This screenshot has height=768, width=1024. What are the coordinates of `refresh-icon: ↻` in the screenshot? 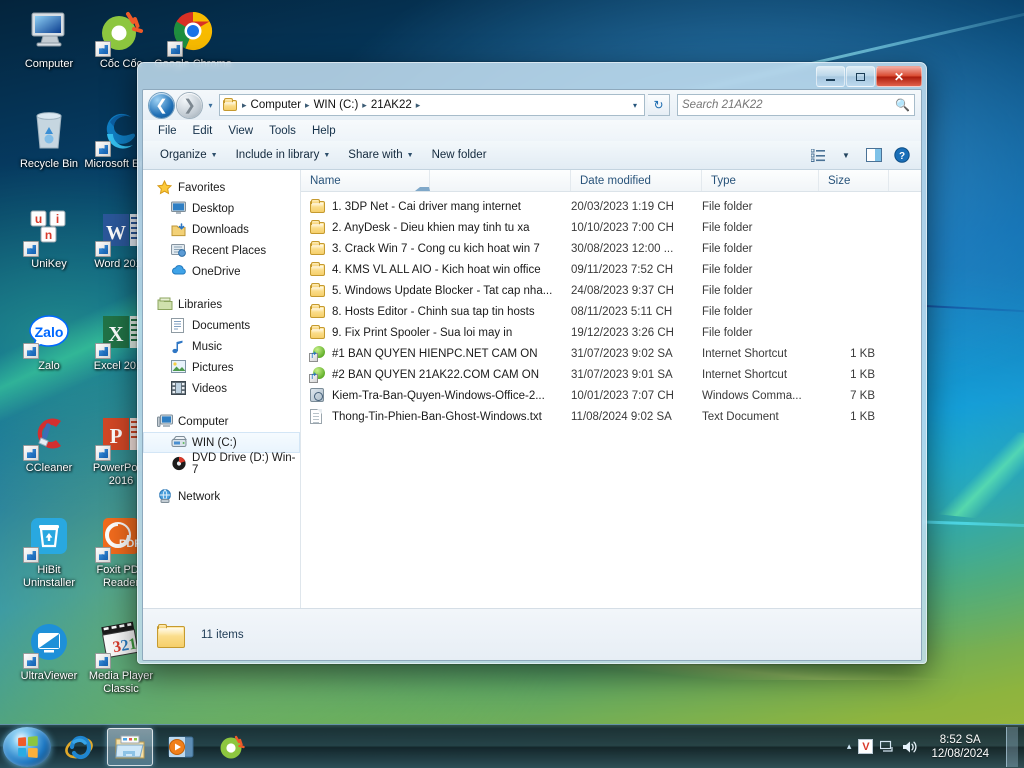 It's located at (659, 105).